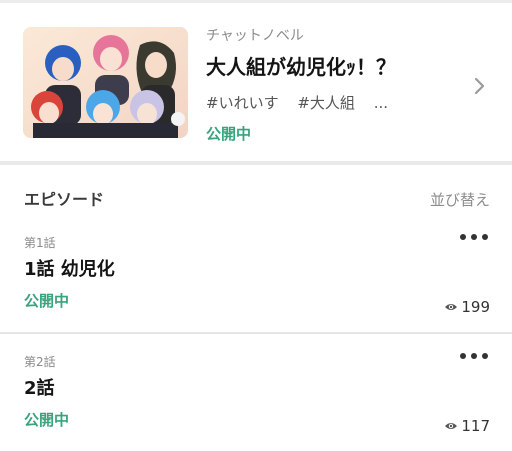 The image size is (512, 451). What do you see at coordinates (255, 36) in the screenshot?
I see `story-category: チャットノベル` at bounding box center [255, 36].